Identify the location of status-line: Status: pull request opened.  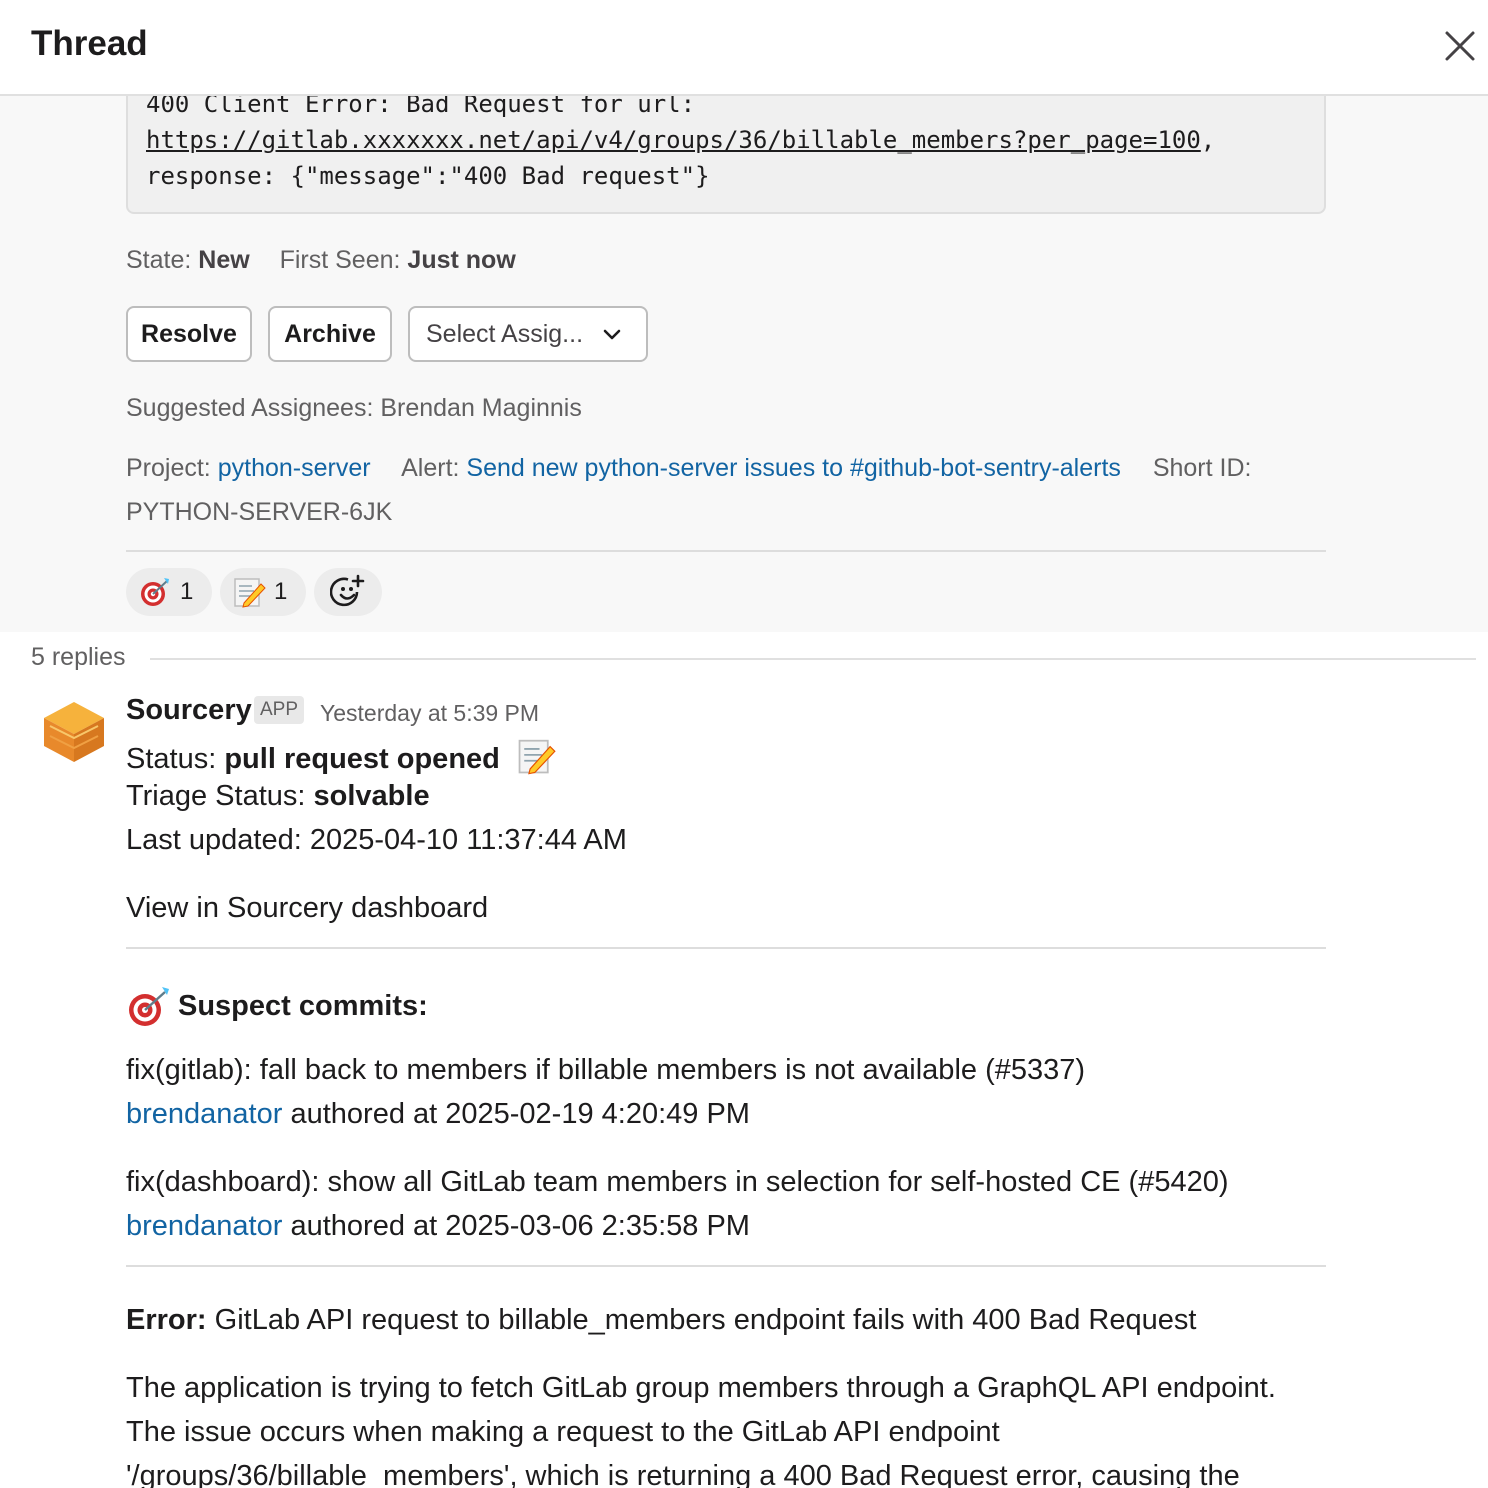
(341, 756).